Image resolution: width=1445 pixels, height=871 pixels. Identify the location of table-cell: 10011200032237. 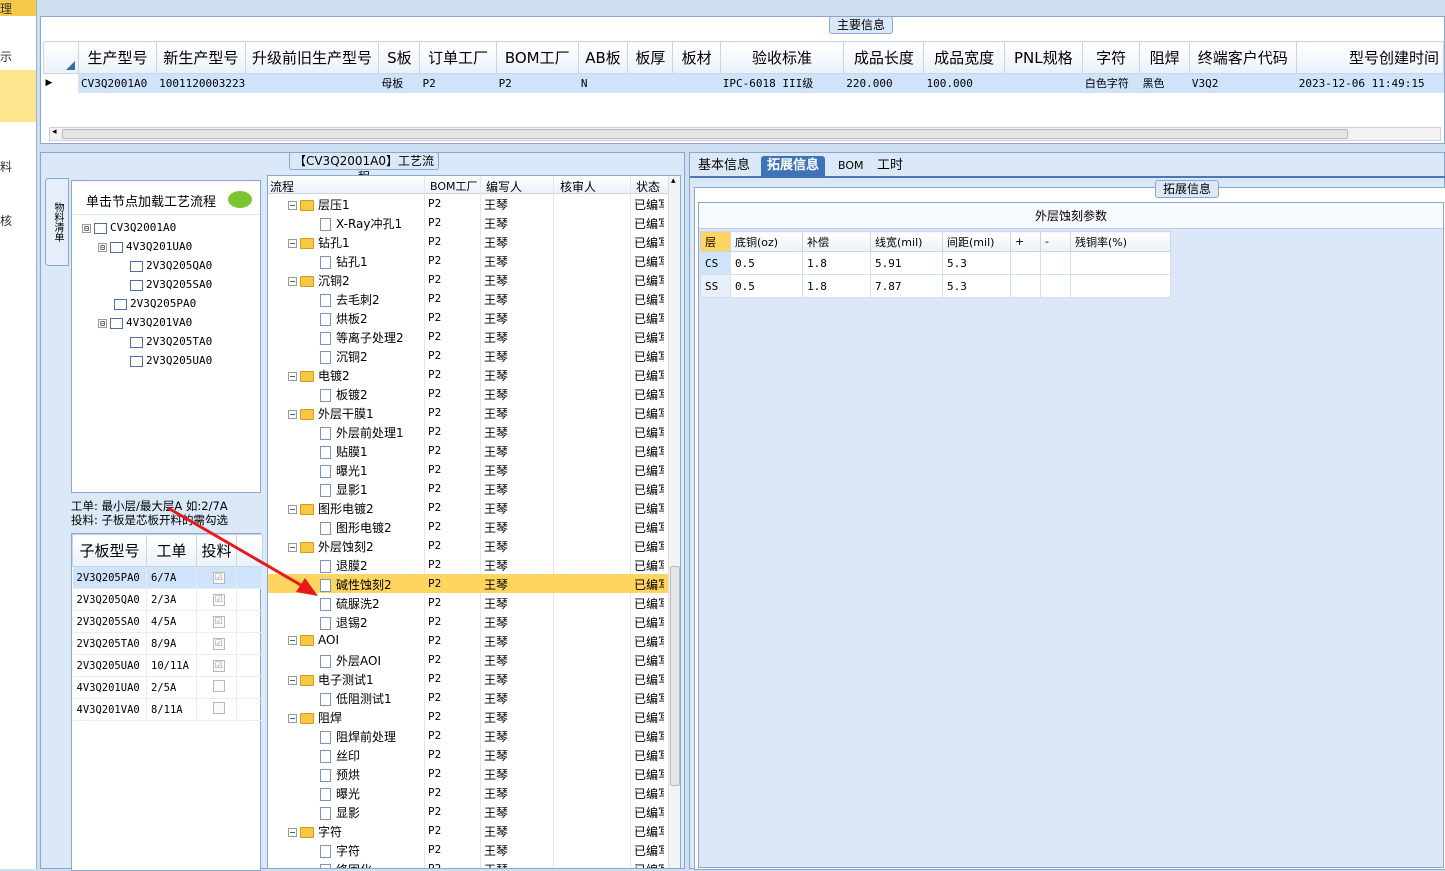
(201, 83).